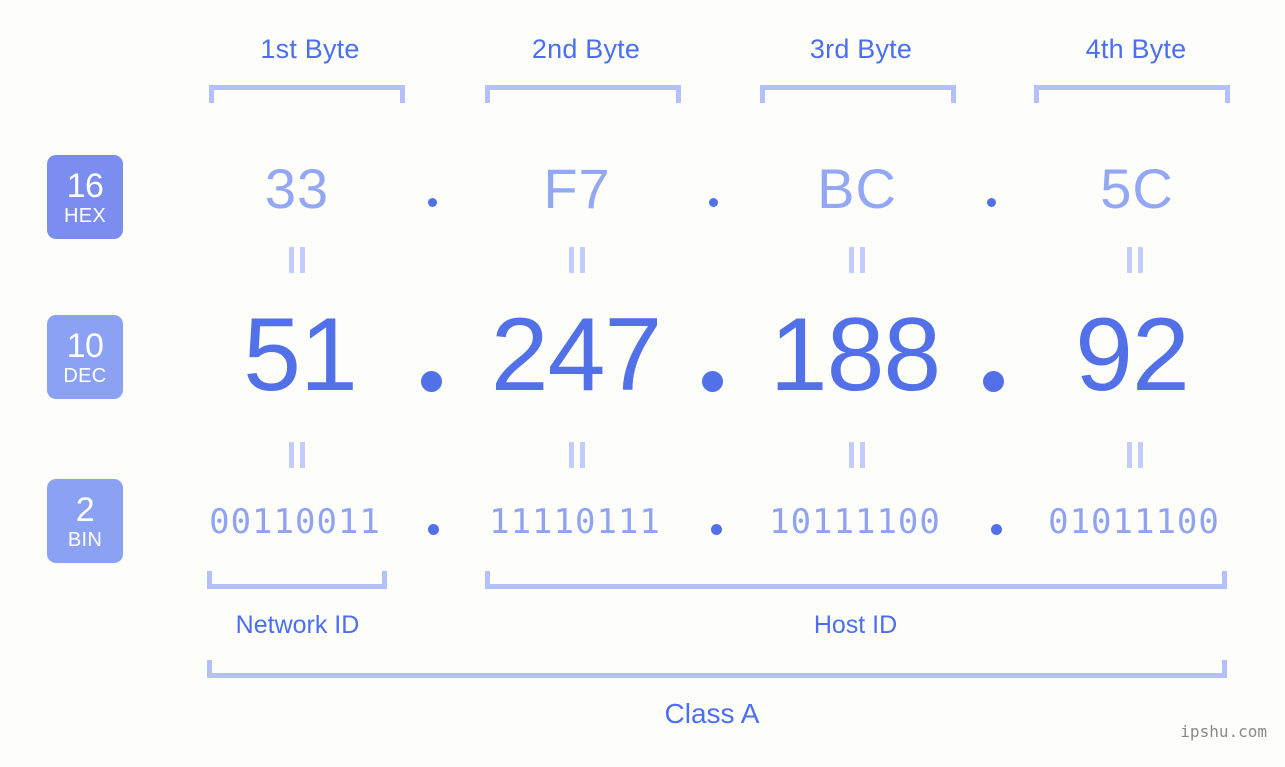 This screenshot has width=1285, height=767. What do you see at coordinates (857, 188) in the screenshot?
I see `hex-byte-3: BC` at bounding box center [857, 188].